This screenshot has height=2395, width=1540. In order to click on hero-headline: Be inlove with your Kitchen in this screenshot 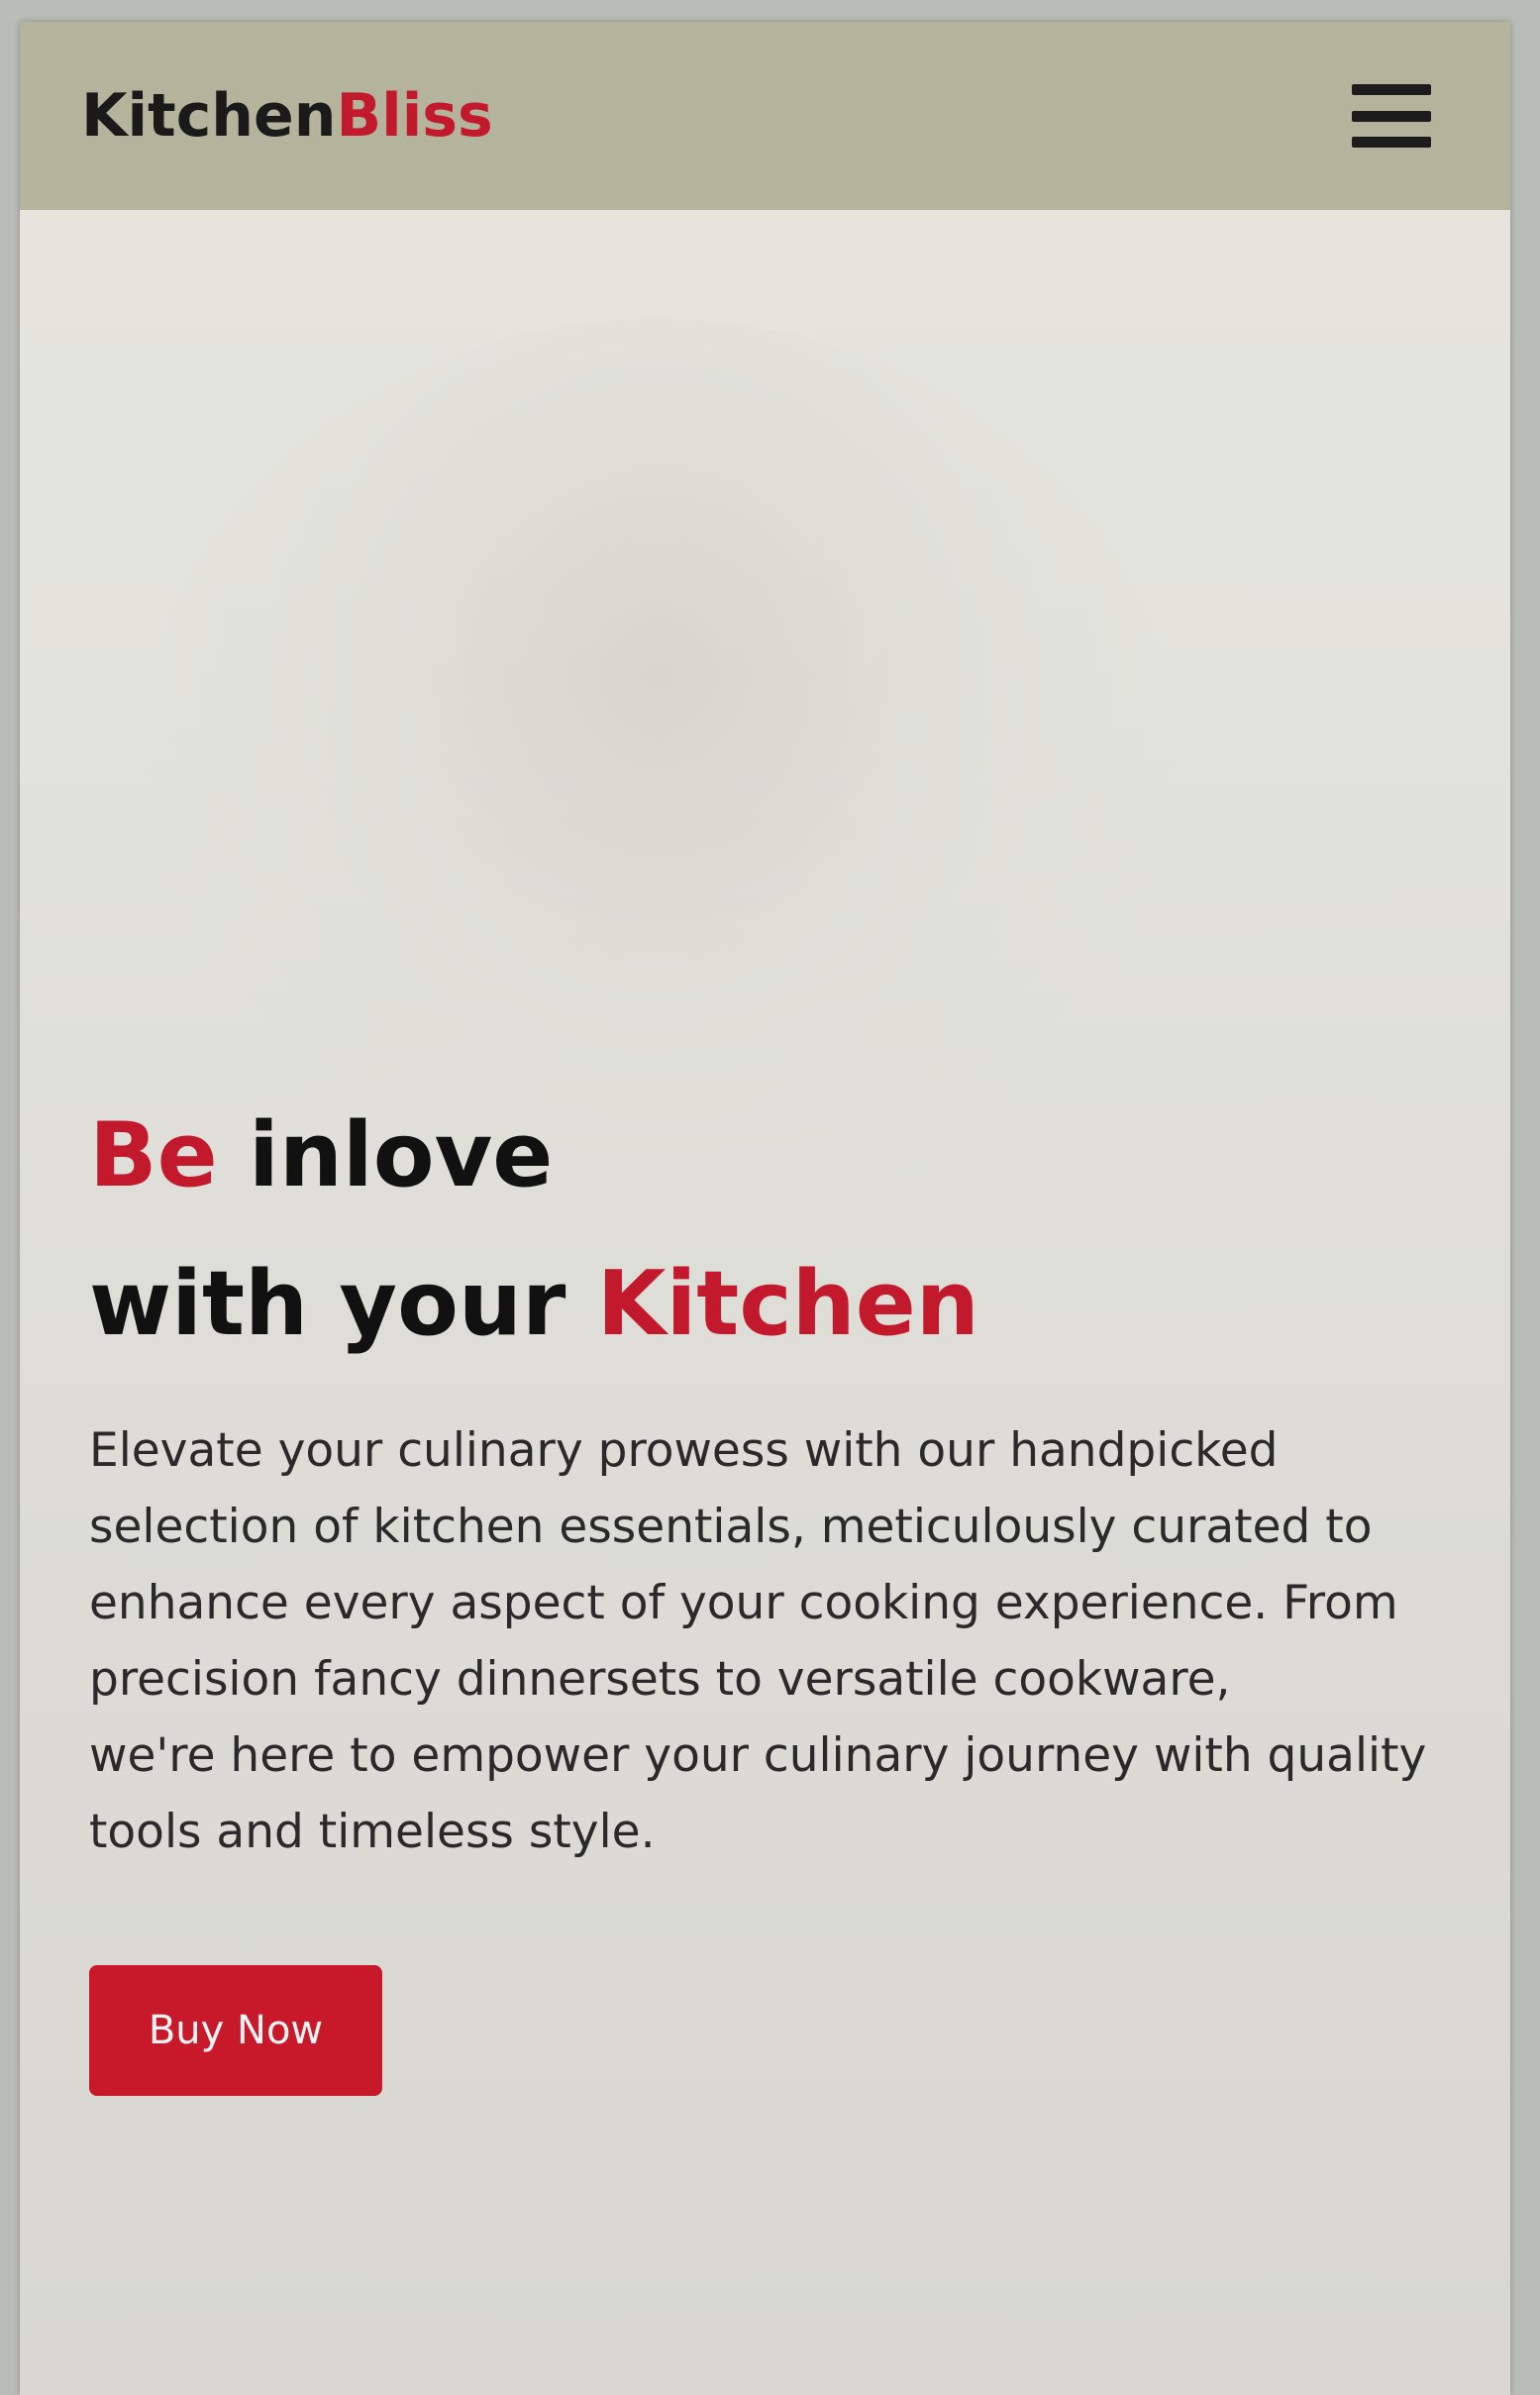, I will do `click(762, 1230)`.